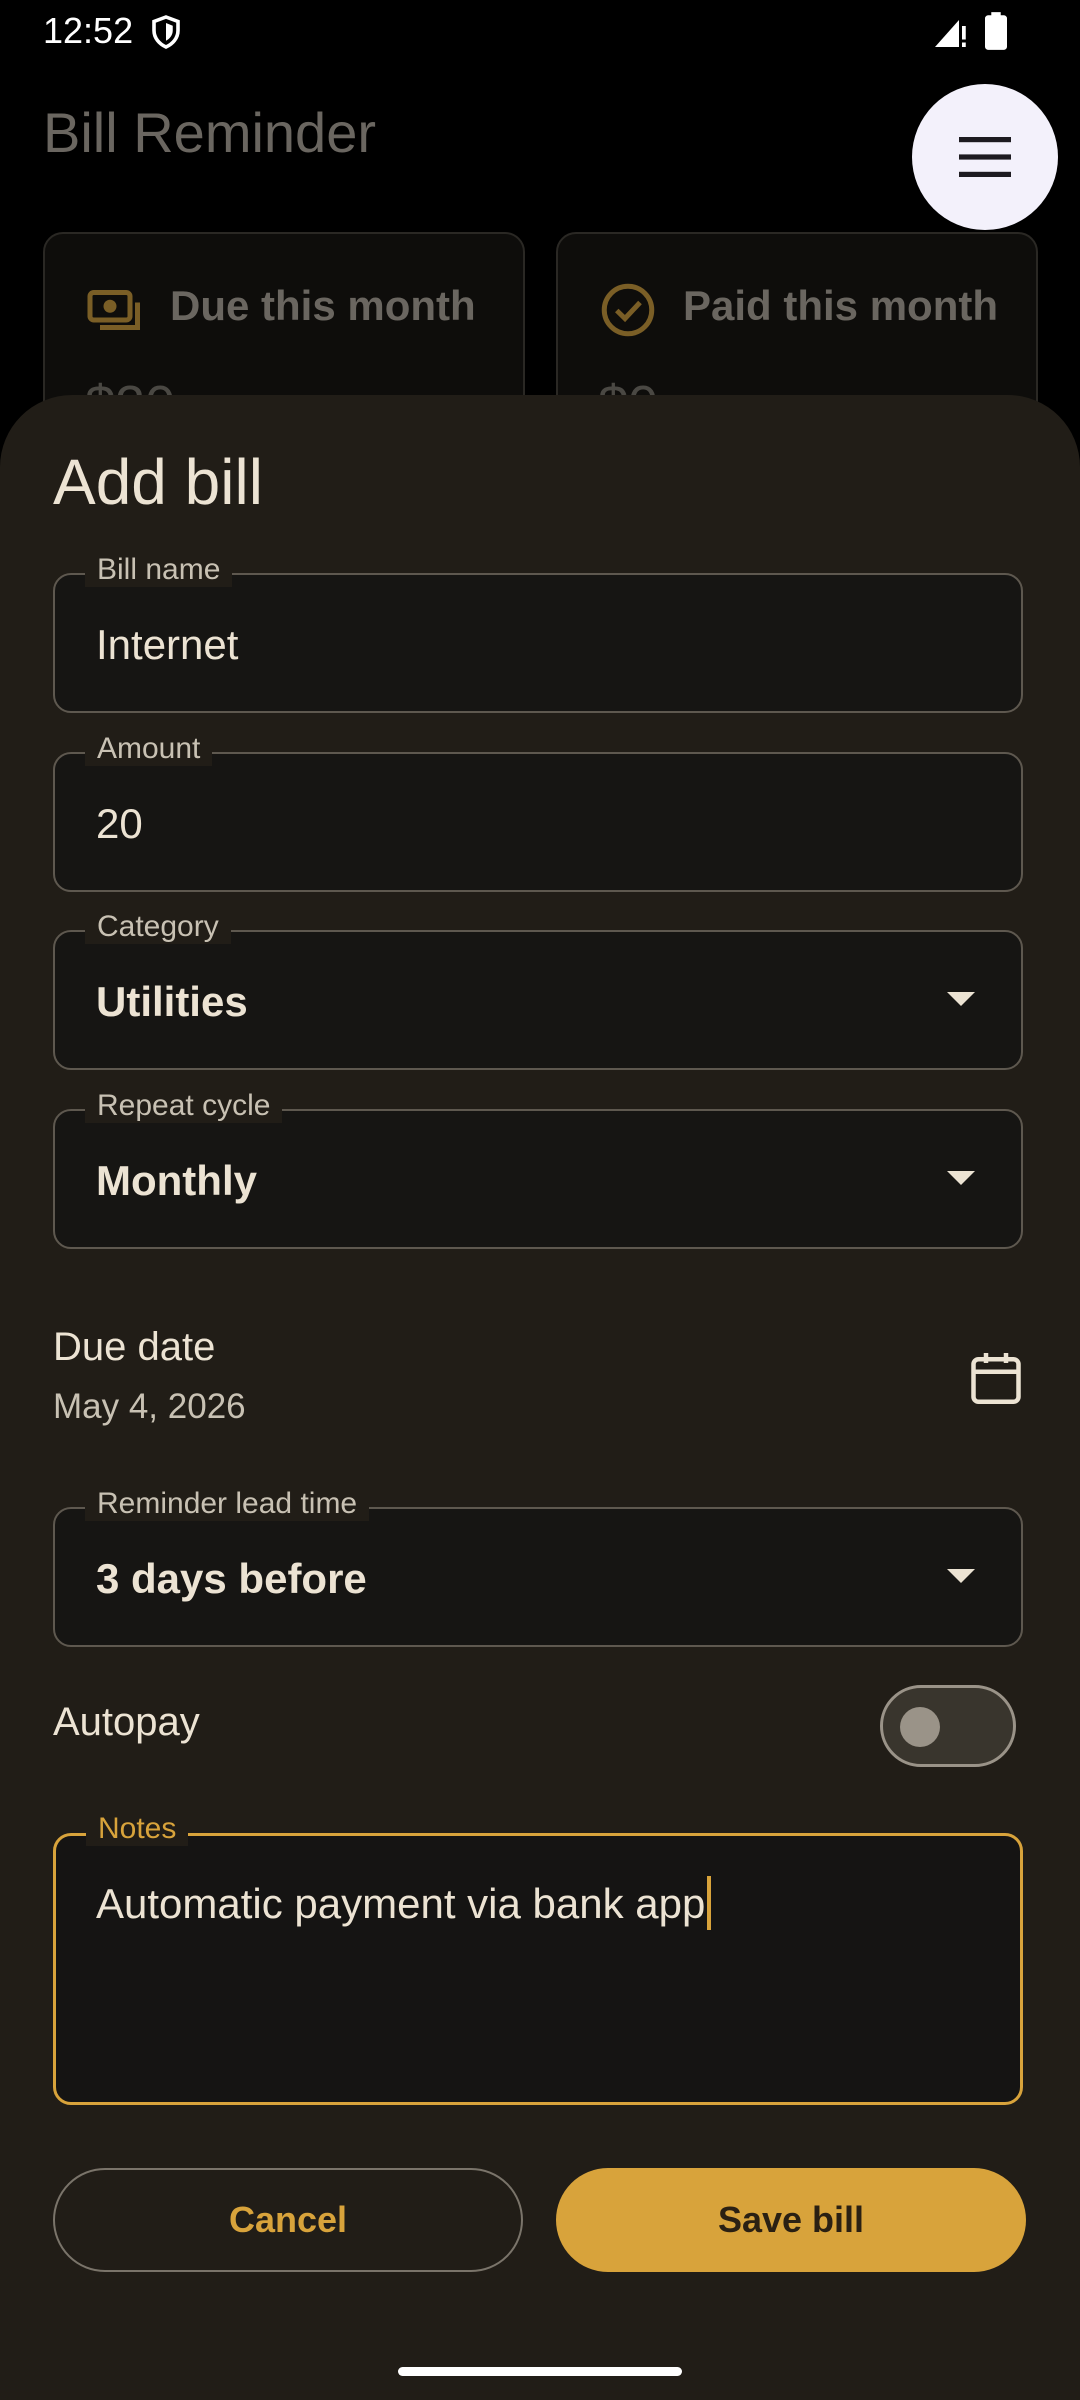 The width and height of the screenshot is (1080, 2400). What do you see at coordinates (996, 1378) in the screenshot?
I see `calendar-icon` at bounding box center [996, 1378].